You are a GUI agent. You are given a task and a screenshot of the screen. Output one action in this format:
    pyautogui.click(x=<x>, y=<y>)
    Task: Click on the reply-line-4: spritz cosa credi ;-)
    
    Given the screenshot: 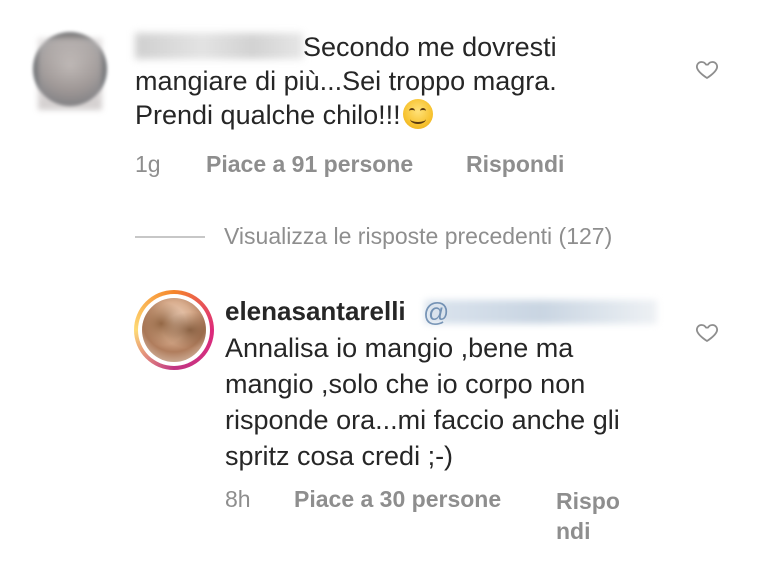 What is the action you would take?
    pyautogui.click(x=339, y=456)
    